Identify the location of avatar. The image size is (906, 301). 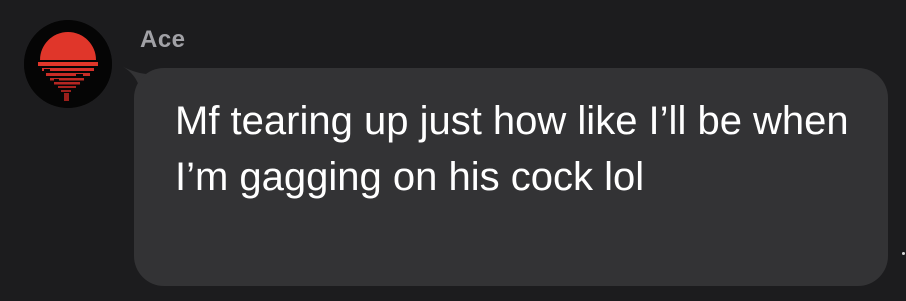
(68, 64).